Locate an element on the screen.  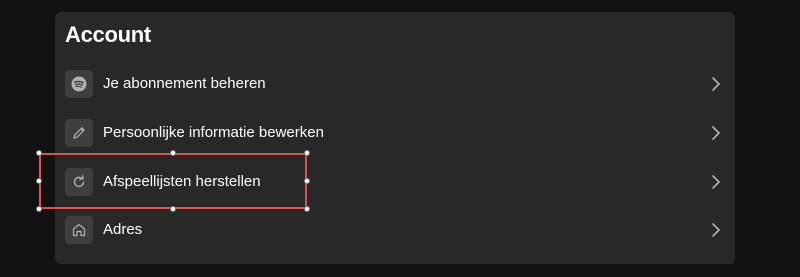
edit-personal-info-row: Persoonlijke informatie bewerken is located at coordinates (395, 133).